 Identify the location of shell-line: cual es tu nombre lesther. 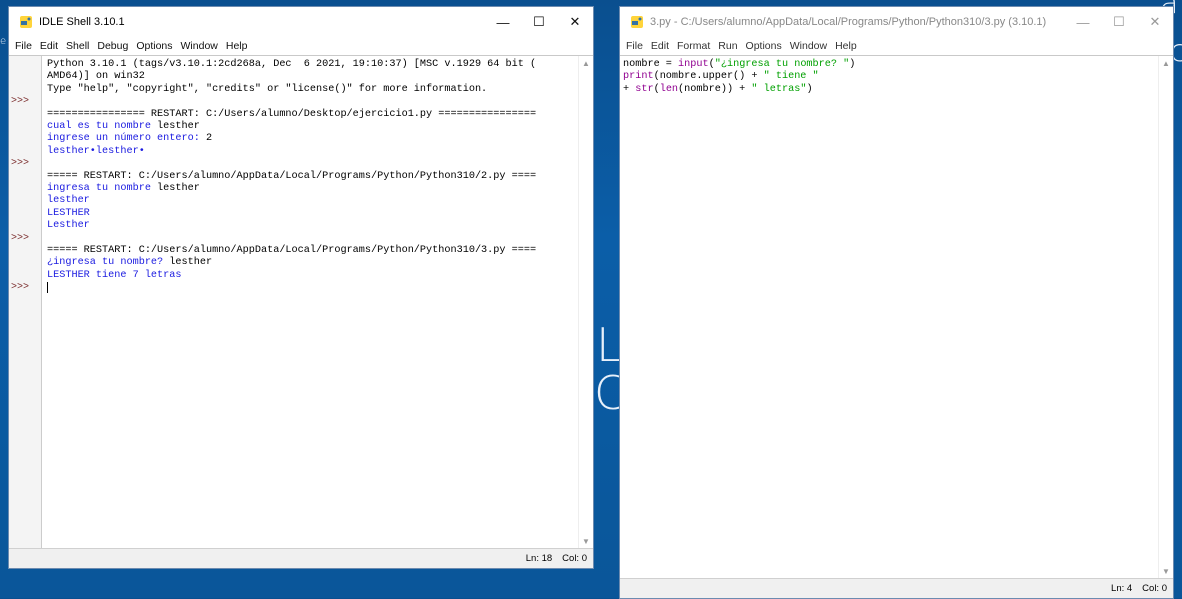
(123, 126).